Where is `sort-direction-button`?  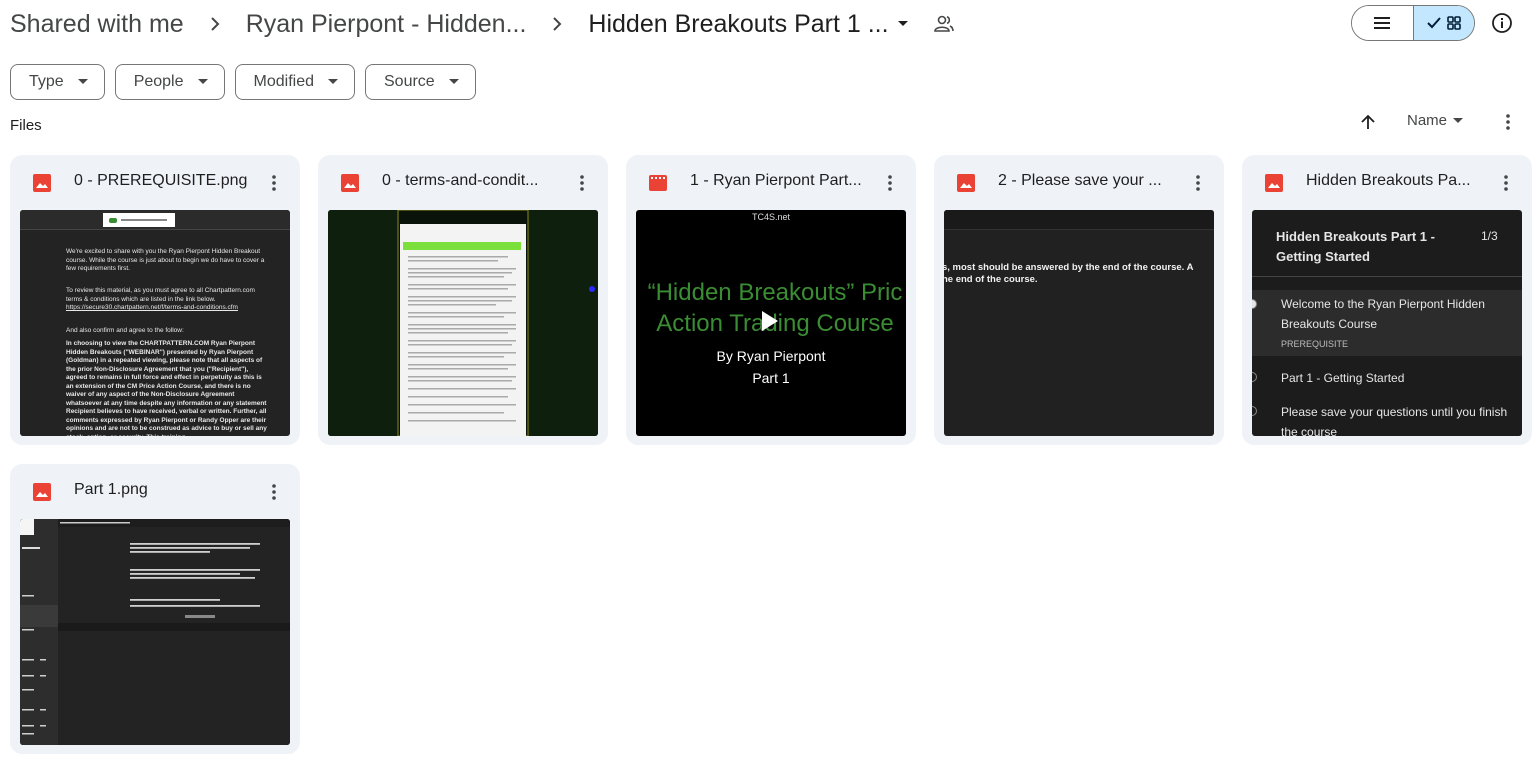 sort-direction-button is located at coordinates (1368, 122).